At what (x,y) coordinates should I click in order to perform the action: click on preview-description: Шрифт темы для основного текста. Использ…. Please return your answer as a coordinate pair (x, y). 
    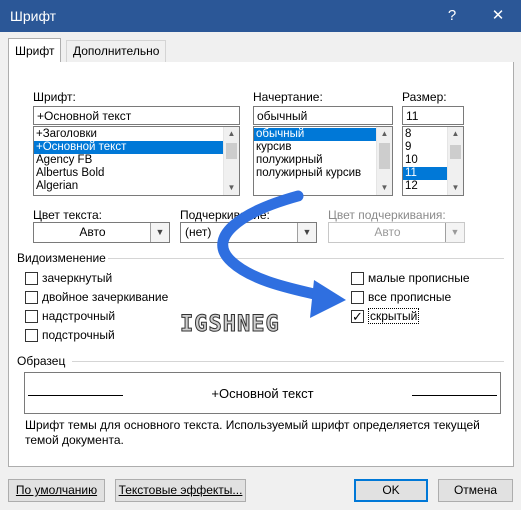
    Looking at the image, I should click on (252, 432).